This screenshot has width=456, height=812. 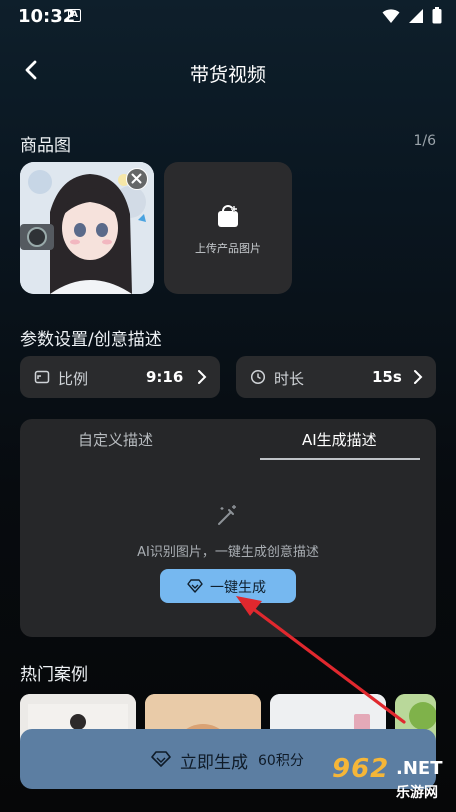 What do you see at coordinates (321, 660) in the screenshot?
I see `annotation-arrow` at bounding box center [321, 660].